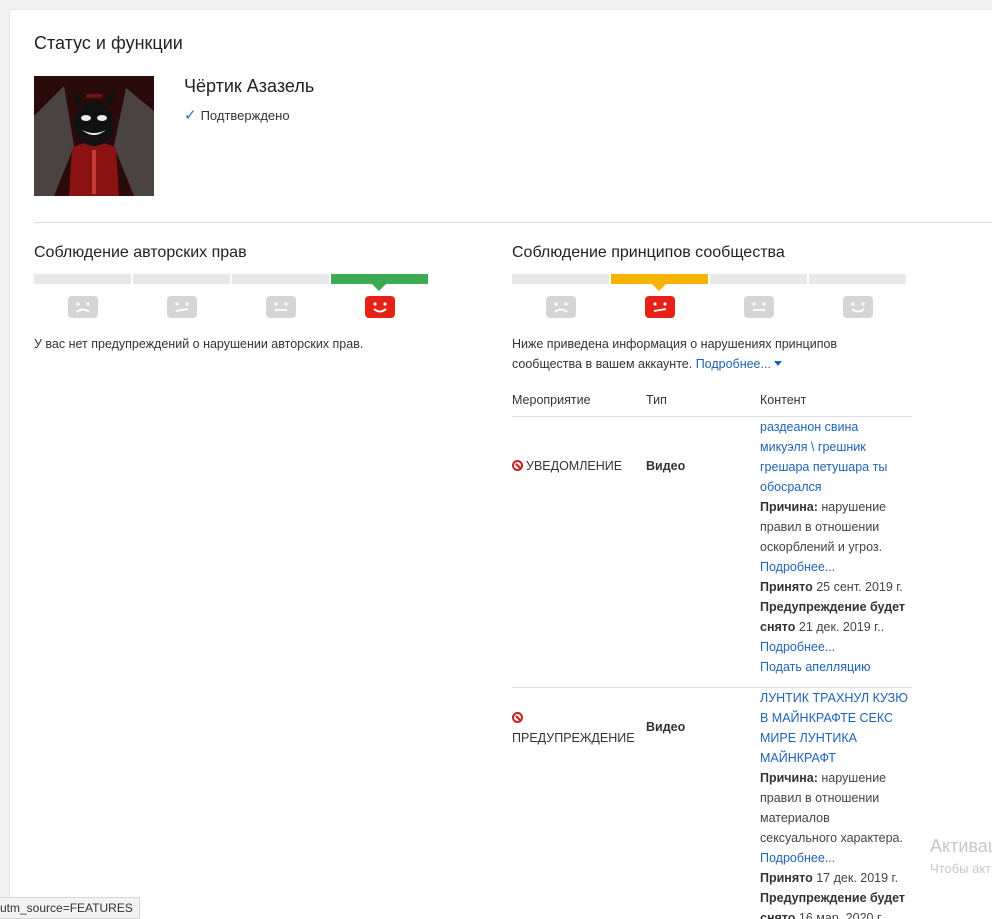 This screenshot has height=919, width=992. What do you see at coordinates (857, 587) in the screenshot?
I see `accepted-date: 25 сент. 2019 г.` at bounding box center [857, 587].